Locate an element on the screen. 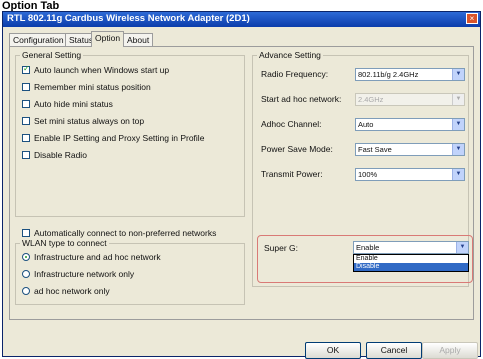  infra-adhoc-option: Infrastructure and ad hoc network is located at coordinates (91, 257).